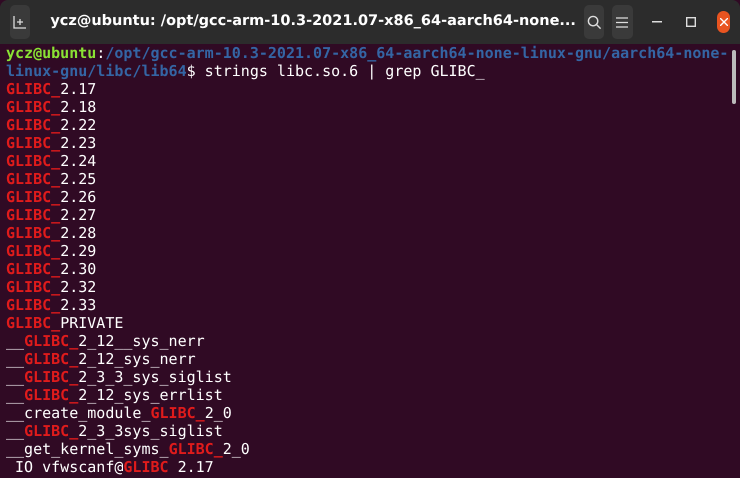 This screenshot has height=478, width=740. Describe the element at coordinates (101, 359) in the screenshot. I see `output-line: __GLIBC_2_12_sys_nerr` at that location.